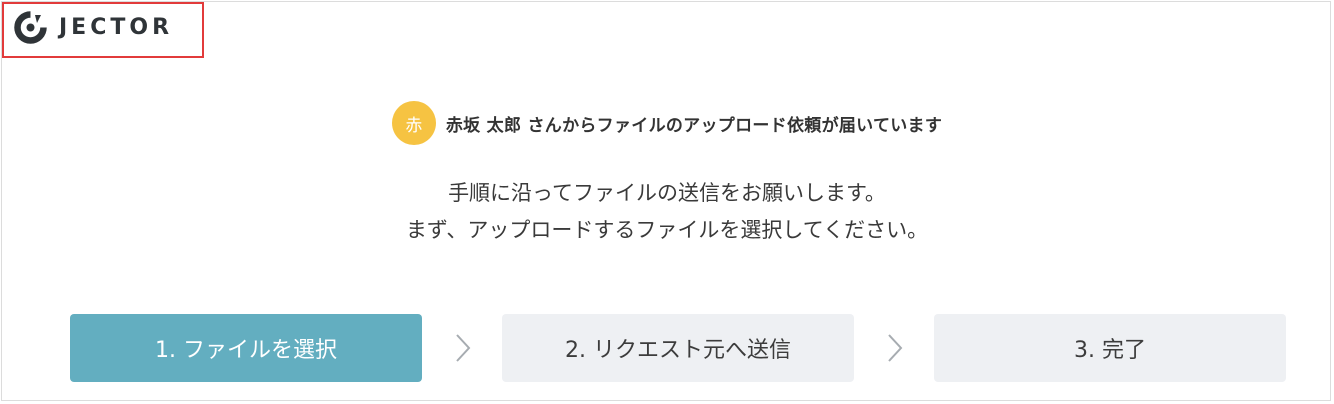 The width and height of the screenshot is (1334, 404). I want to click on logo: JECTOR, so click(93, 27).